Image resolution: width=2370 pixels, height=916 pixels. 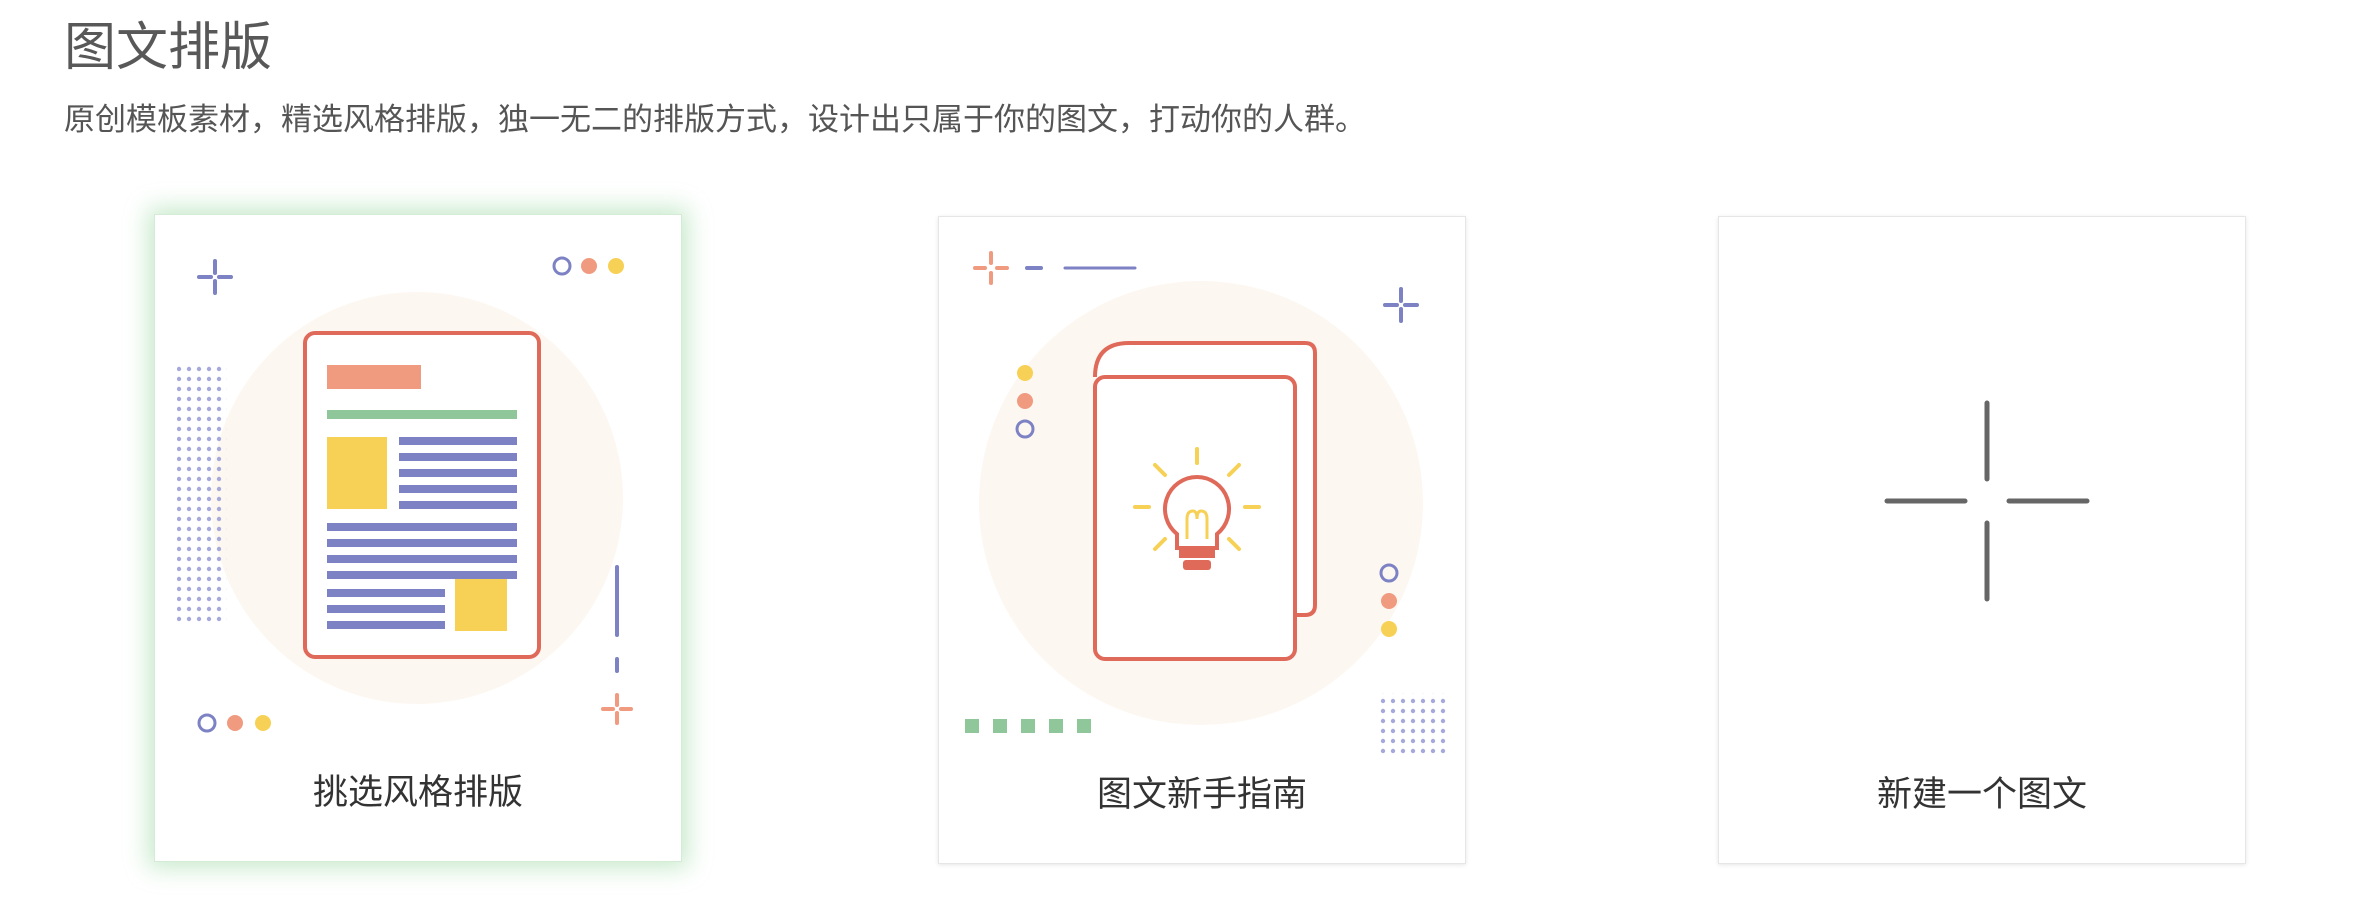 What do you see at coordinates (1206, 504) in the screenshot?
I see `lightbulb-book-icon` at bounding box center [1206, 504].